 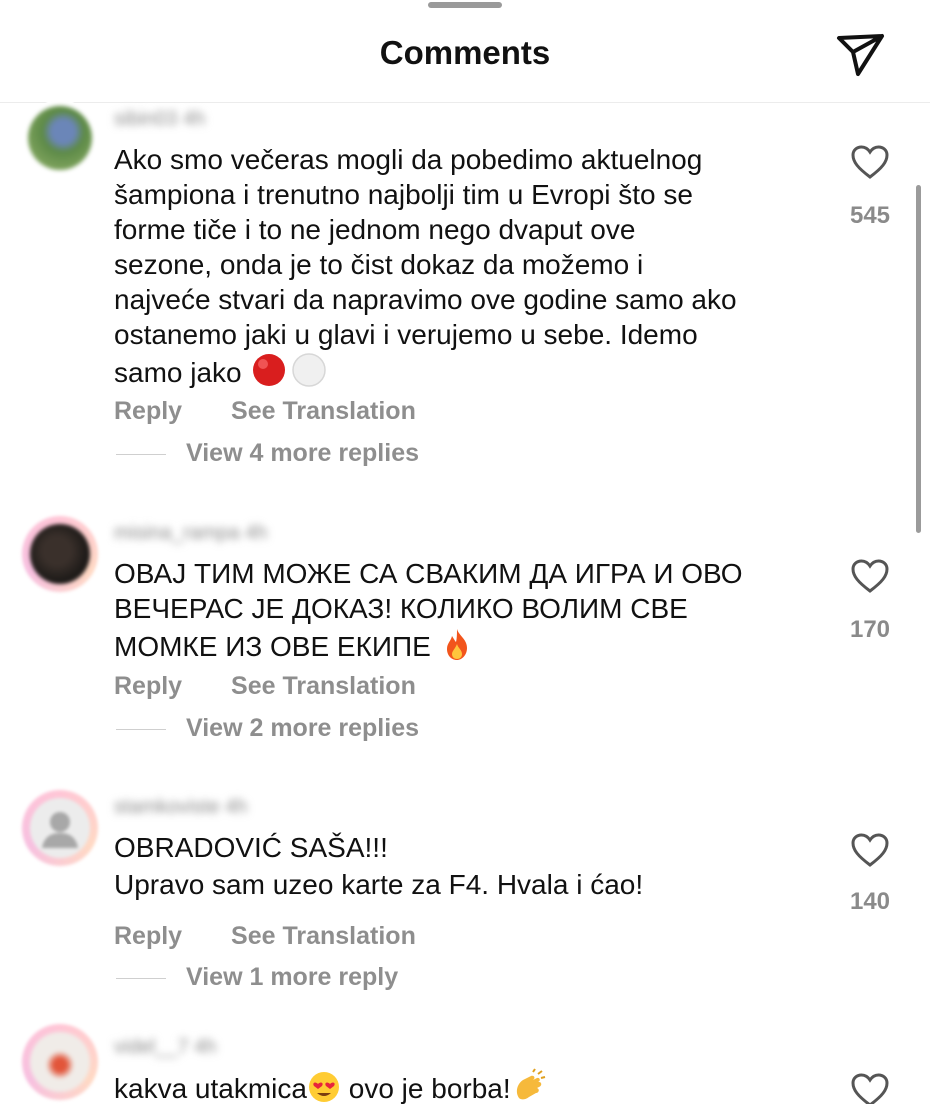 I want to click on view-replies-button: View 2 more replies, so click(x=267, y=728).